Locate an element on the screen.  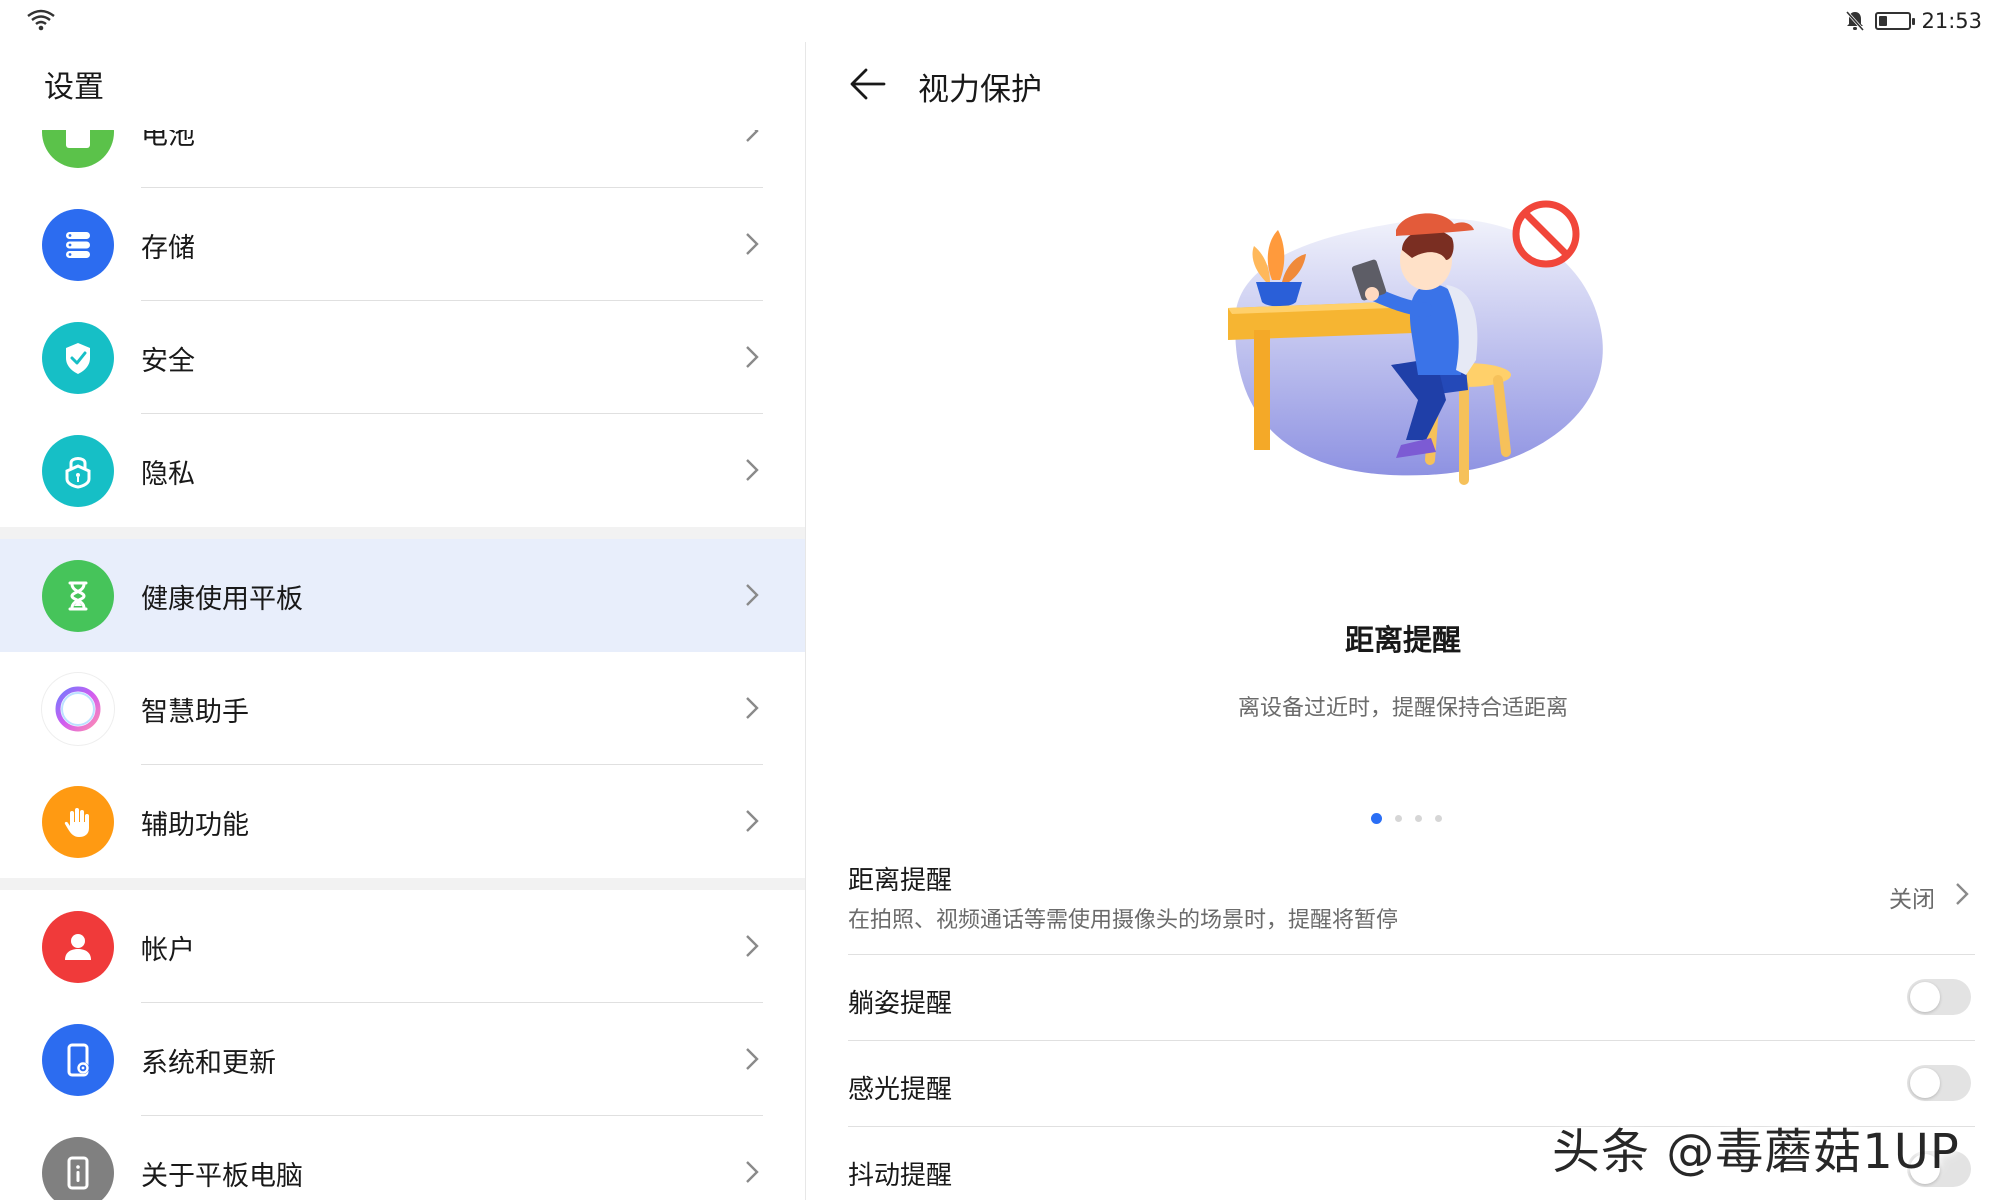
lying-reminder-toggle is located at coordinates (1939, 997).